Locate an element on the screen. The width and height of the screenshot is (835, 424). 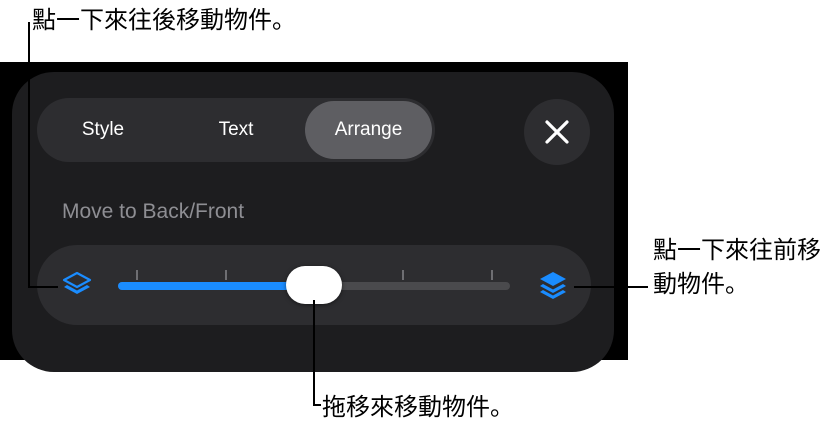
callout-line-back-tail is located at coordinates (43, 287).